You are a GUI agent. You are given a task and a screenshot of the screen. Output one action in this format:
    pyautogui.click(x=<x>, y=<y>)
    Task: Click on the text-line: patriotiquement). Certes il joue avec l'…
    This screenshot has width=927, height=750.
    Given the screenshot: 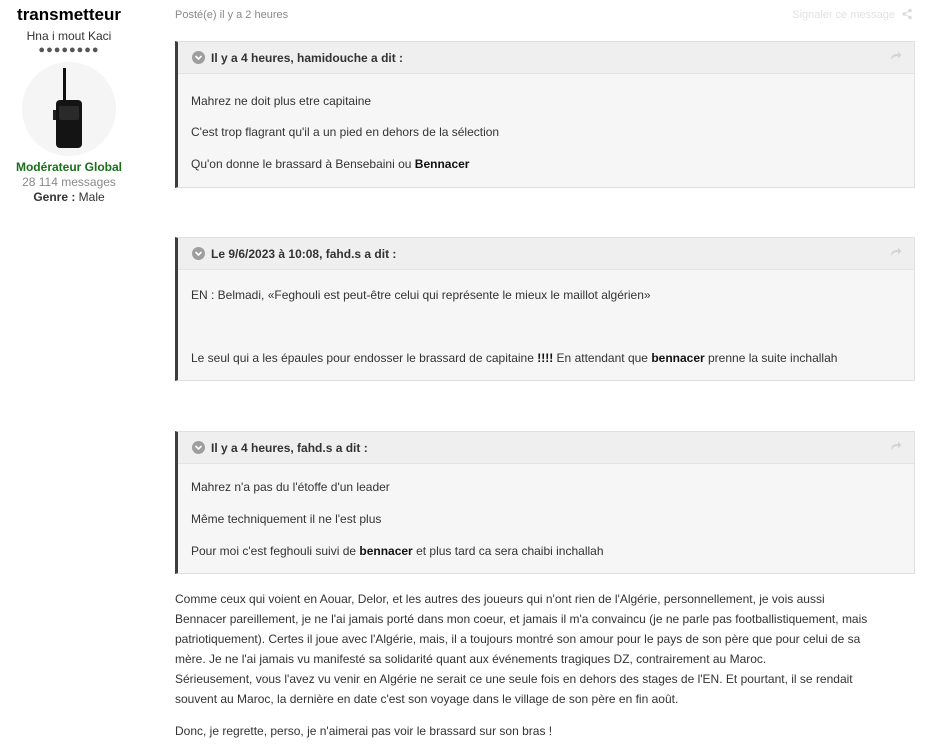 What is the action you would take?
    pyautogui.click(x=518, y=639)
    